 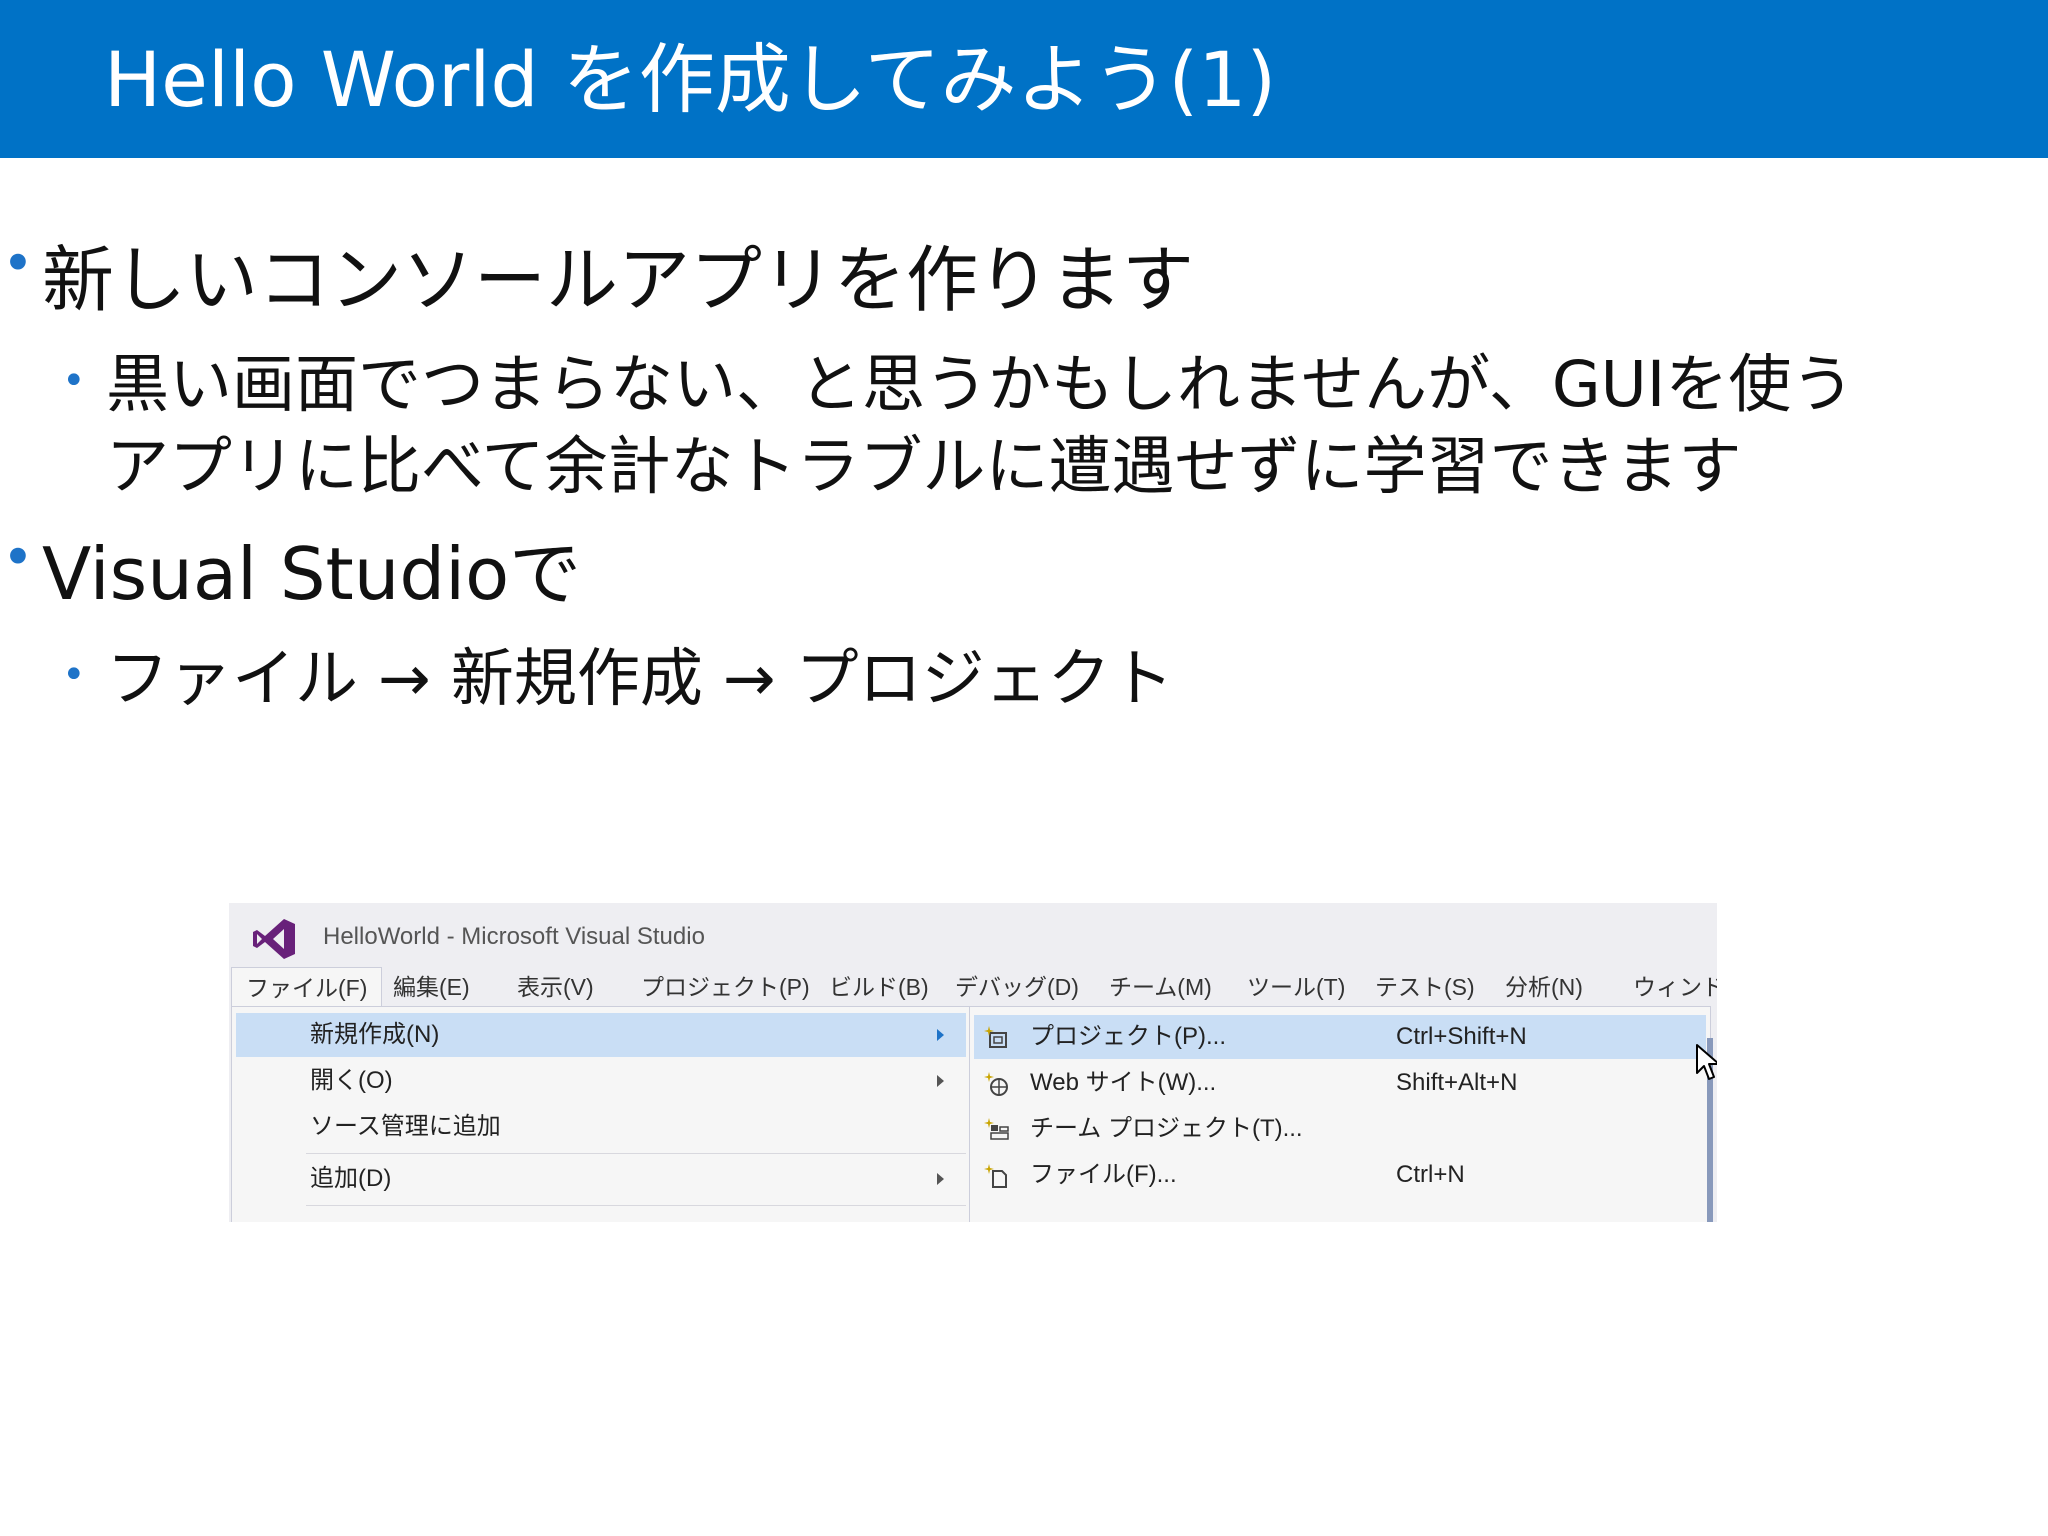 What do you see at coordinates (1544, 987) in the screenshot?
I see `menu-analyze: 分析(N)` at bounding box center [1544, 987].